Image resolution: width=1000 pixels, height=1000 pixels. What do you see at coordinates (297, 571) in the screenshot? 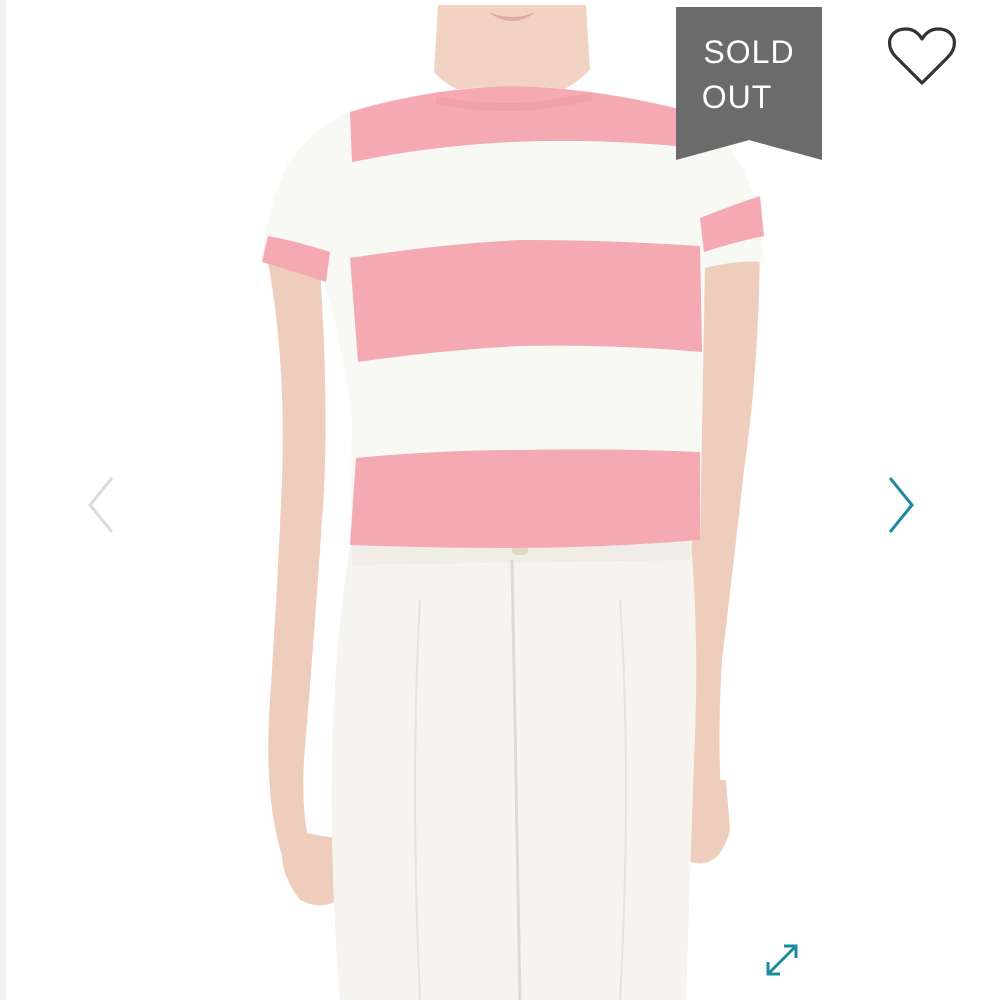
I see `model-left-arm` at bounding box center [297, 571].